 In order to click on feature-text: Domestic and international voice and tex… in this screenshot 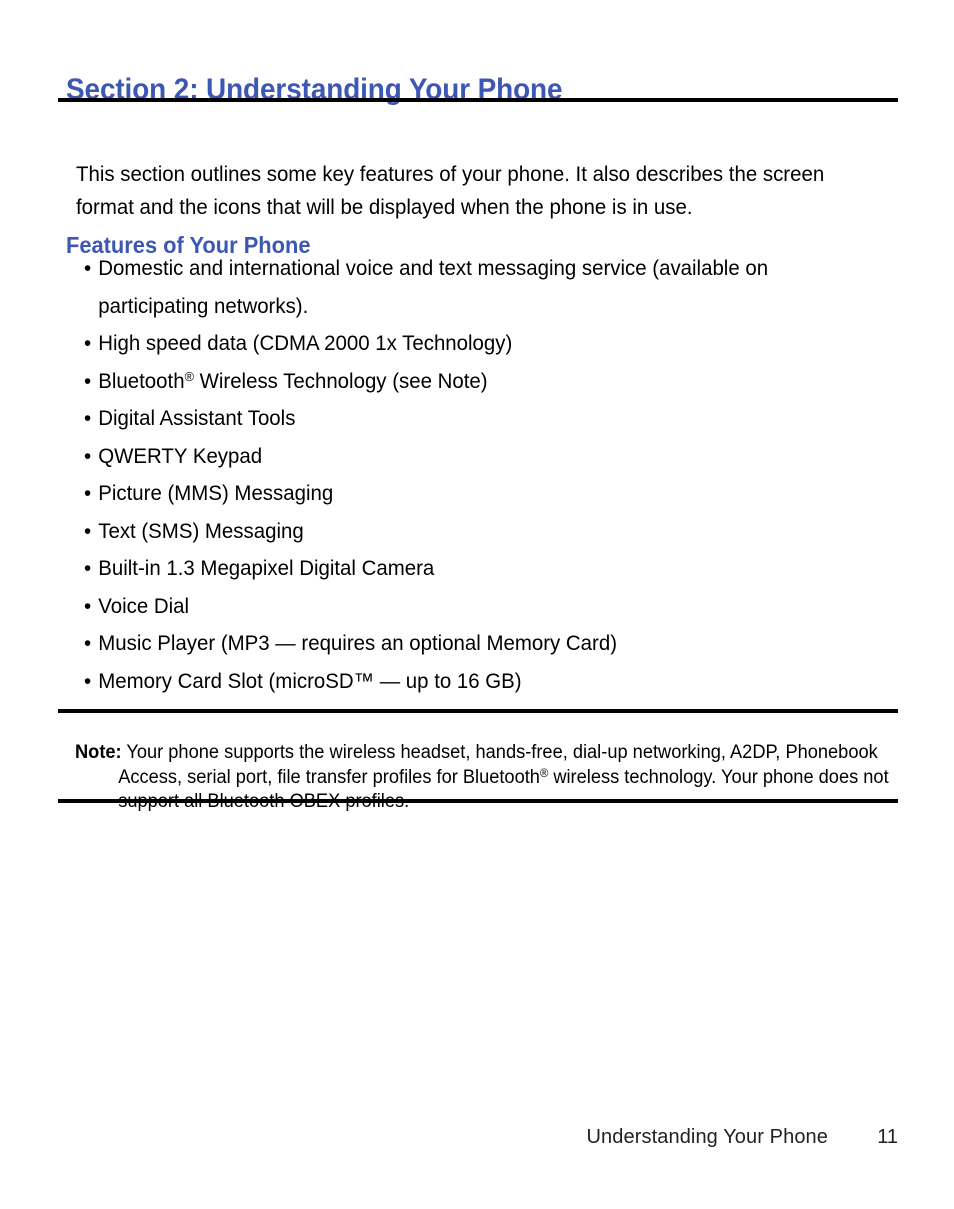, I will do `click(433, 287)`.